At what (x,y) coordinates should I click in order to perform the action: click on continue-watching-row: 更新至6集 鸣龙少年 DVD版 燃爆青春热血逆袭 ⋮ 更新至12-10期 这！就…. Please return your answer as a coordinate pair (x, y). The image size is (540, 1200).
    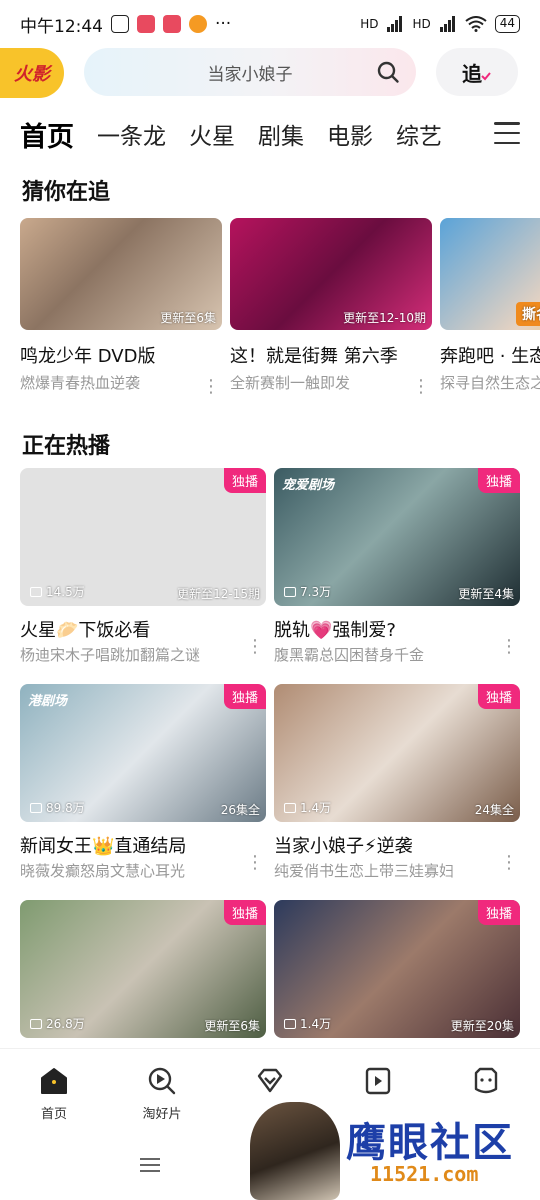
    Looking at the image, I should click on (280, 308).